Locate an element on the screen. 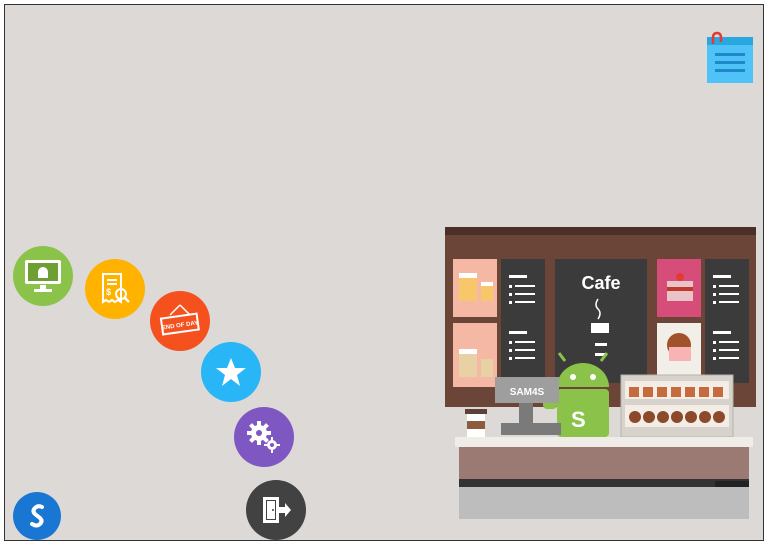  end-of-day-sign-icon: END OF DAY is located at coordinates (179, 320).